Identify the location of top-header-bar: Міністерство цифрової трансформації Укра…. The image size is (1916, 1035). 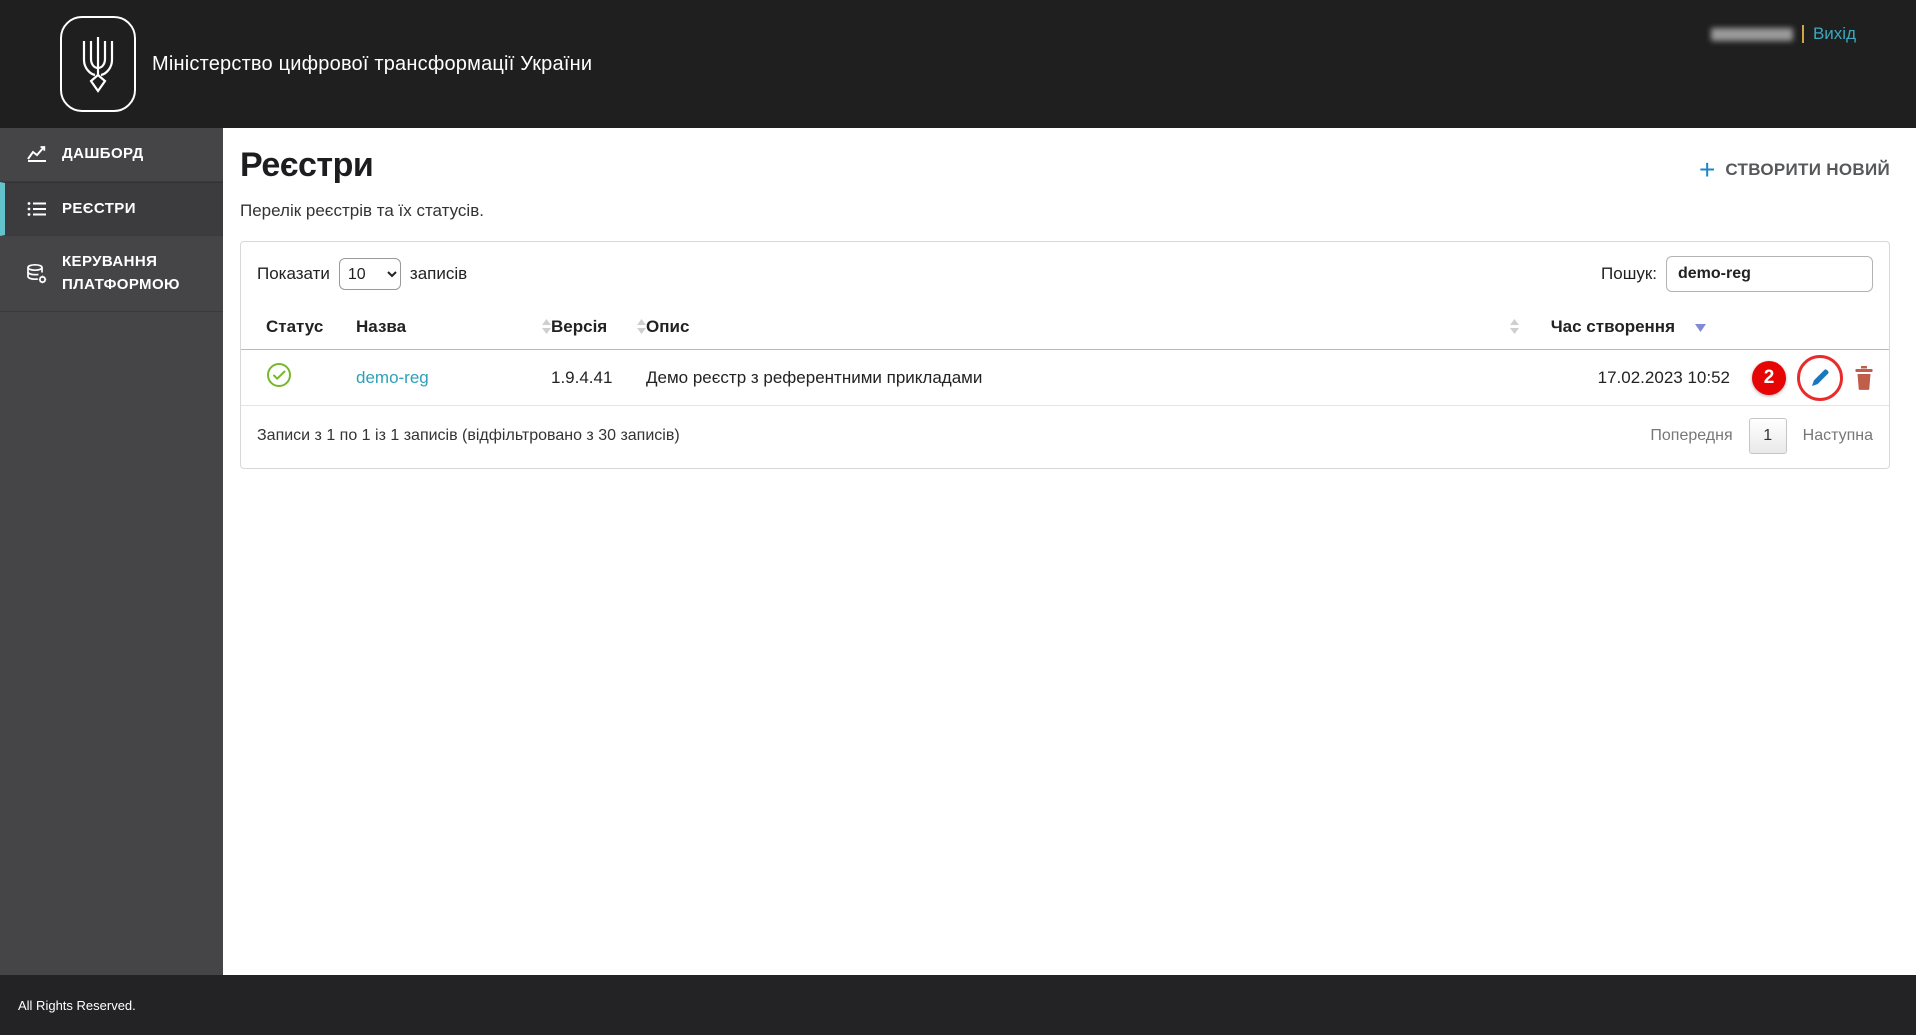
(958, 64).